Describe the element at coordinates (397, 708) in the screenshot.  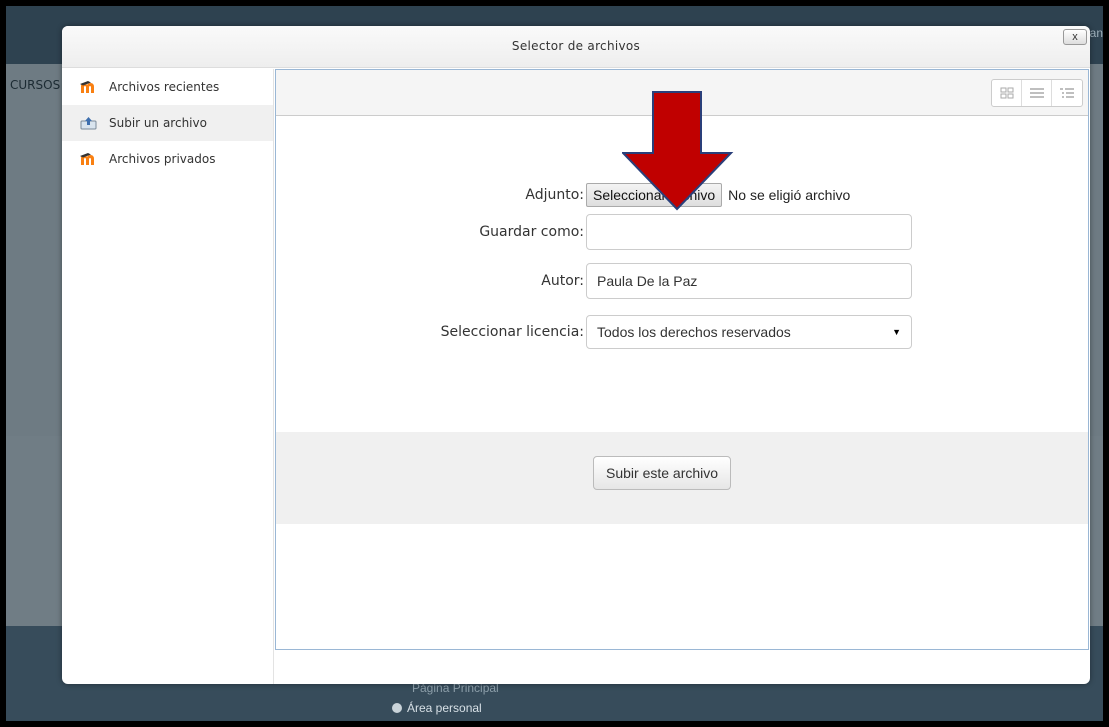
I see `bullet-icon` at that location.